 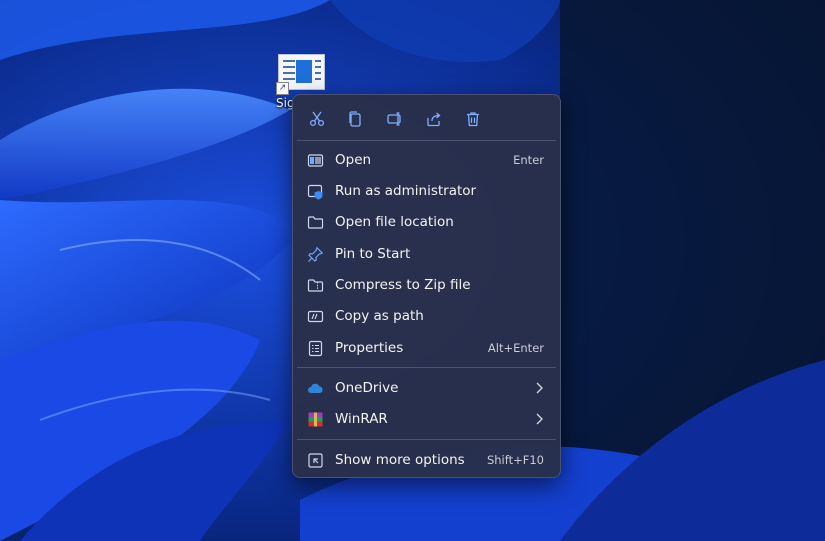 I want to click on context-menu-toolbar, so click(x=426, y=117).